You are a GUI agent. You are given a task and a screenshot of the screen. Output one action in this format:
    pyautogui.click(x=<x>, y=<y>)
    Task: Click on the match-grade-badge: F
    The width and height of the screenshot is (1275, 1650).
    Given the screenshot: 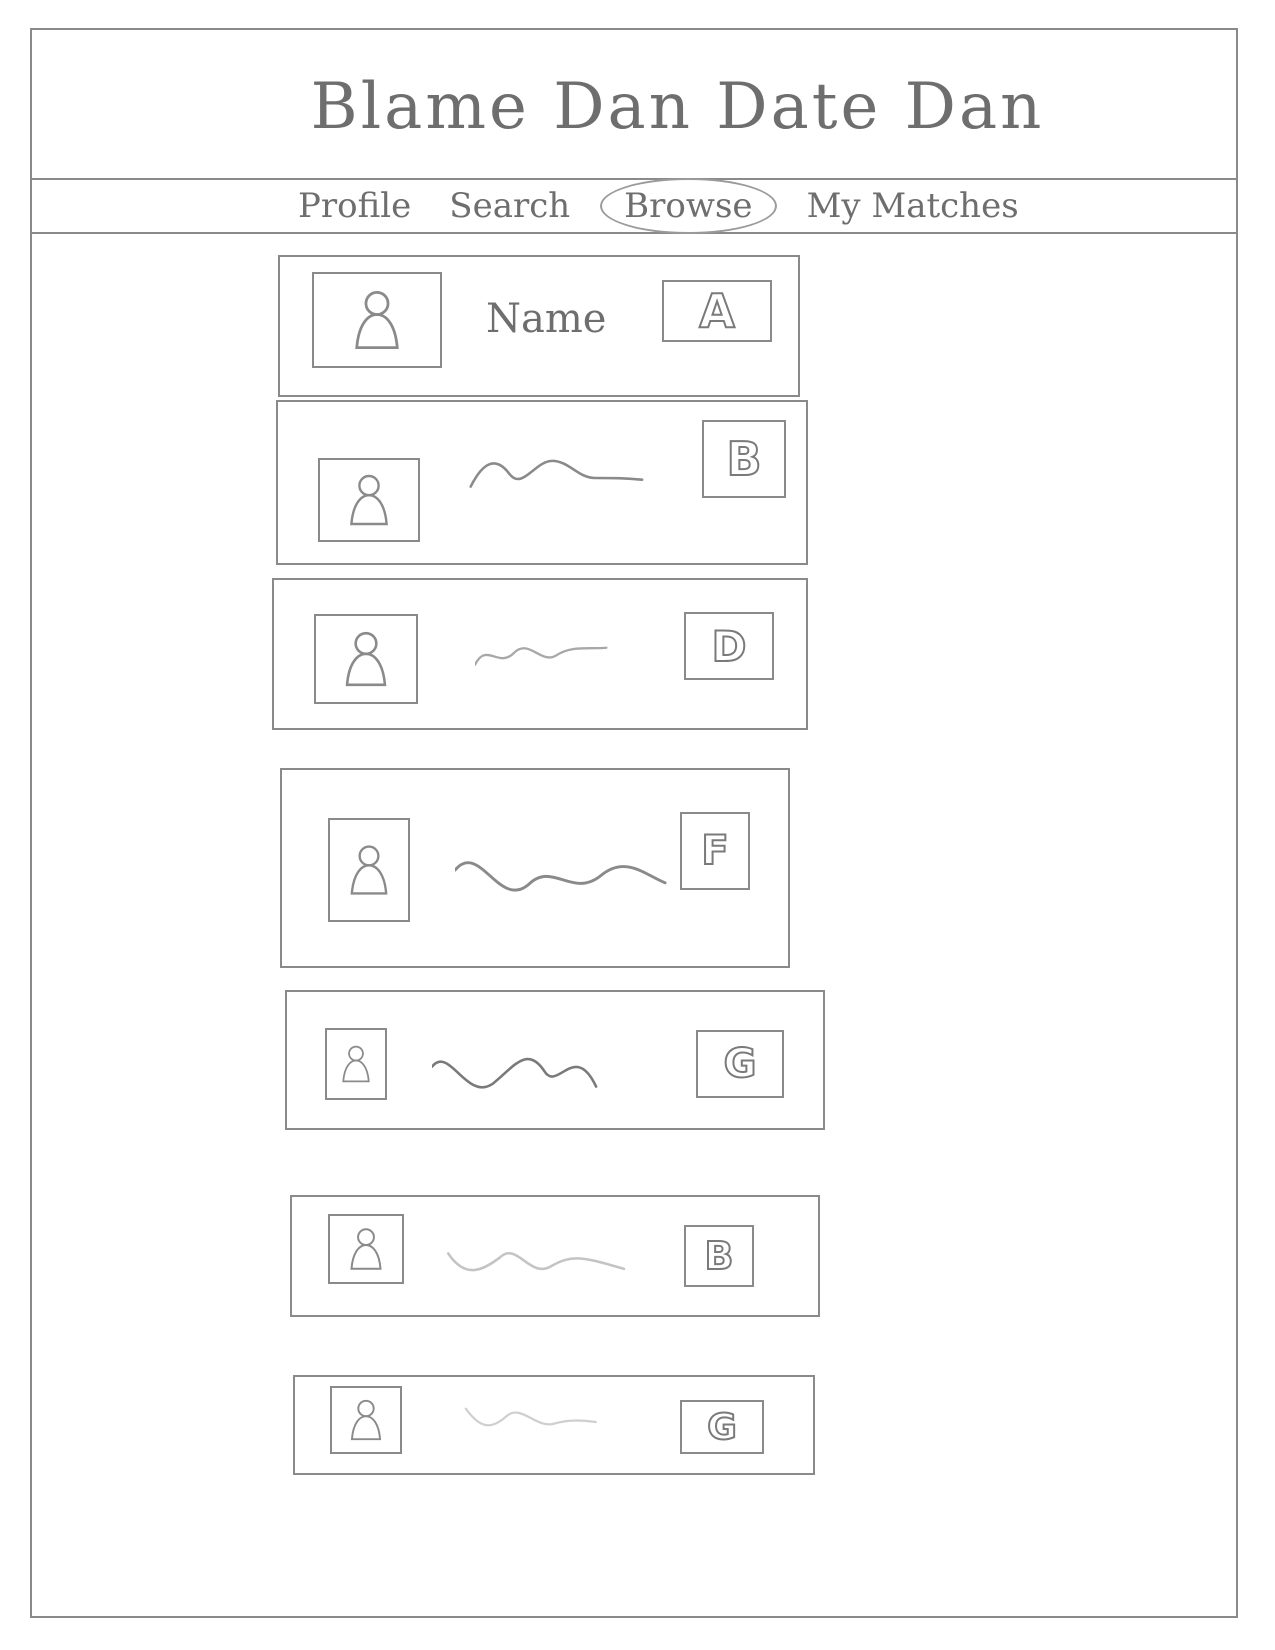 What is the action you would take?
    pyautogui.click(x=715, y=851)
    